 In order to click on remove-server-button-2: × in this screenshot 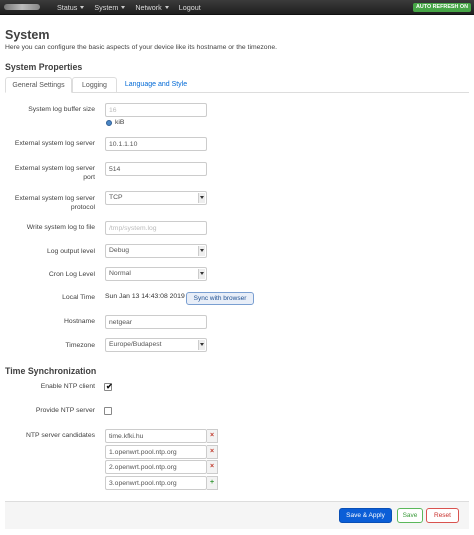, I will do `click(212, 452)`.